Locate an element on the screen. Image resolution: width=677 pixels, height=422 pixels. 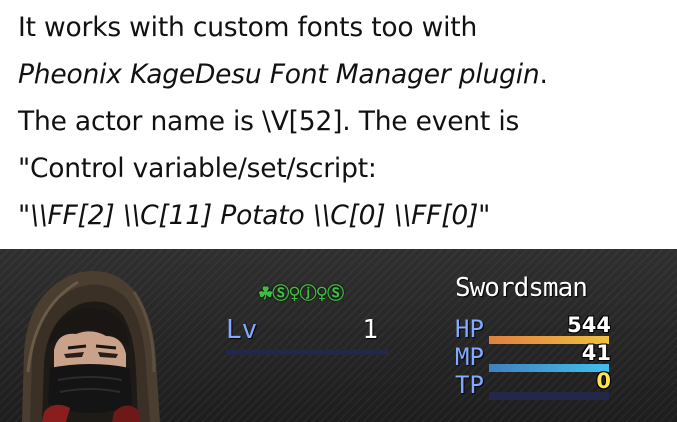
hp-label: HP is located at coordinates (469, 329).